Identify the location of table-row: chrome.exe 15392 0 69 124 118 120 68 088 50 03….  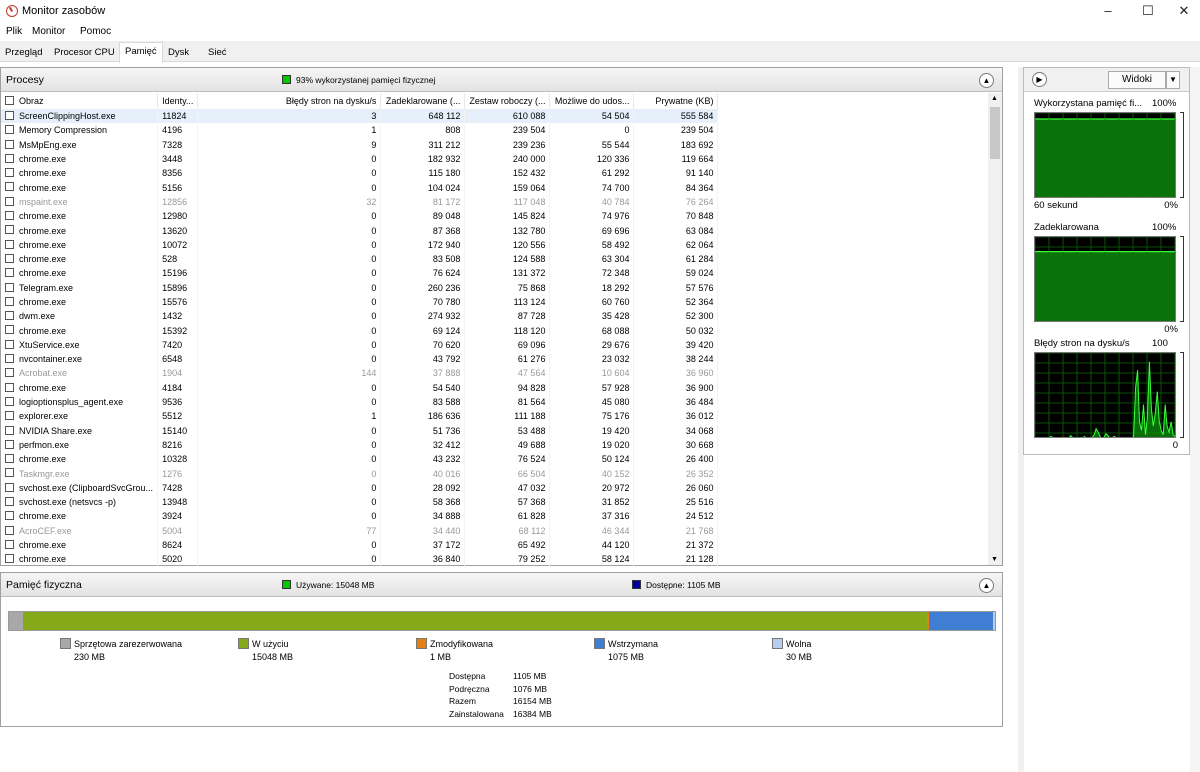
(360, 330).